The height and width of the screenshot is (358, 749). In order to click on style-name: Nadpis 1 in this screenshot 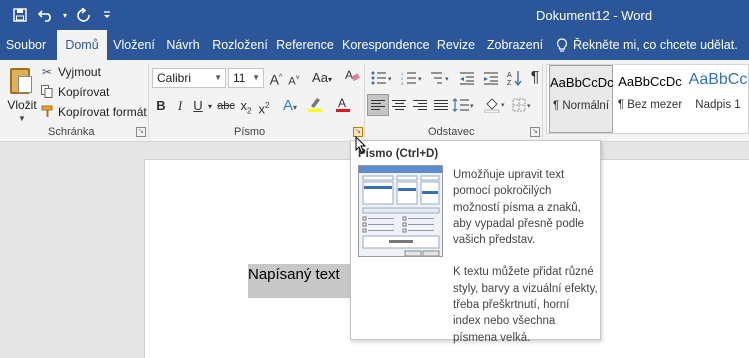, I will do `click(718, 105)`.